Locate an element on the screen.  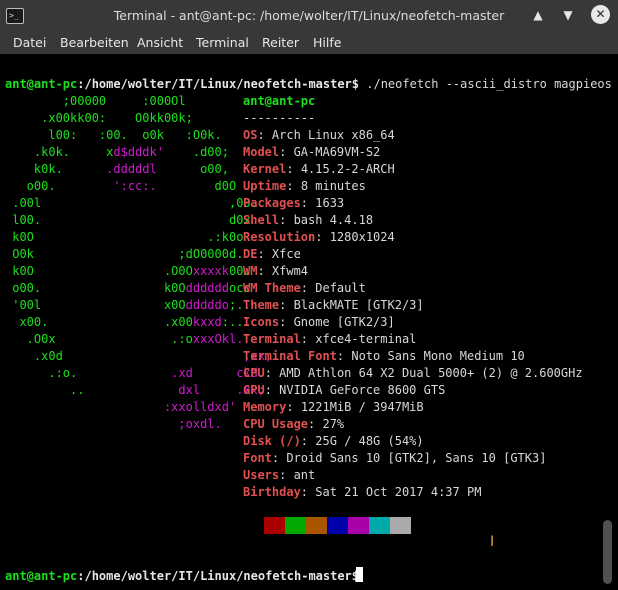
info-value: Xfwm4 is located at coordinates (290, 271).